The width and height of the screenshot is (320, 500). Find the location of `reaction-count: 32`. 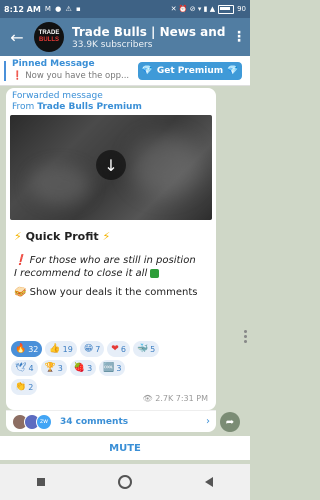

reaction-count: 32 is located at coordinates (33, 349).